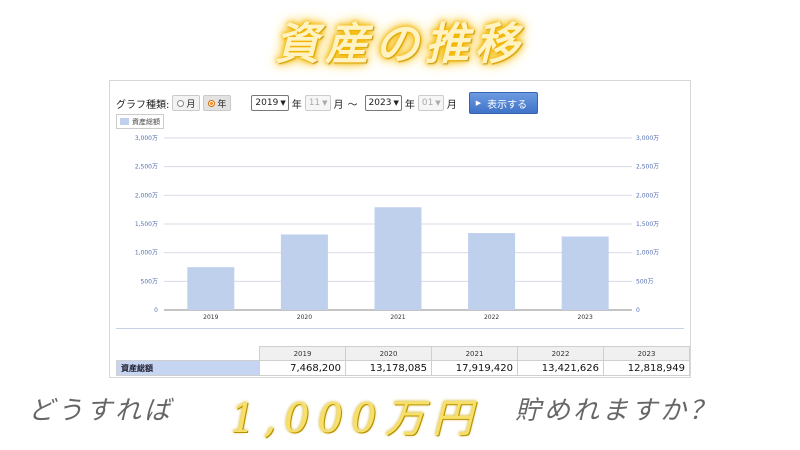 This screenshot has height=450, width=800. What do you see at coordinates (647, 167) in the screenshot?
I see `y-tick-label-right: 2,500万` at bounding box center [647, 167].